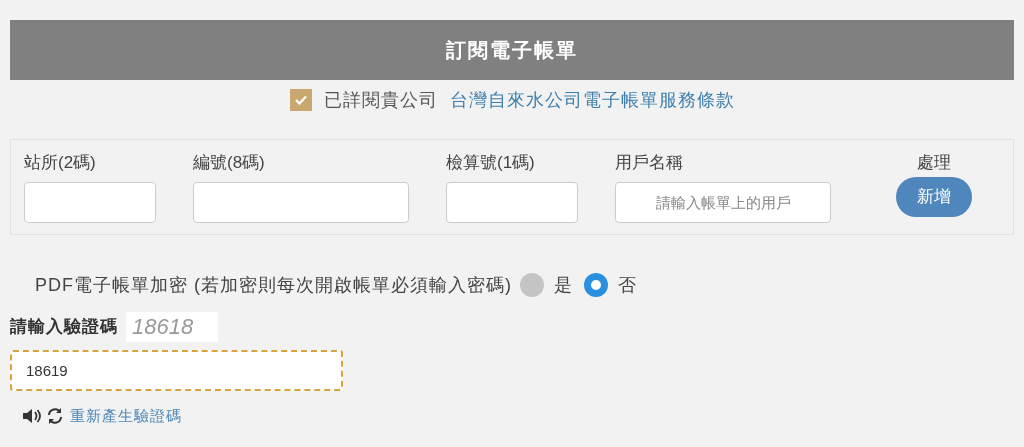 This screenshot has height=447, width=1024. What do you see at coordinates (126, 416) in the screenshot?
I see `regenerate-link: 重新產生驗證碼` at bounding box center [126, 416].